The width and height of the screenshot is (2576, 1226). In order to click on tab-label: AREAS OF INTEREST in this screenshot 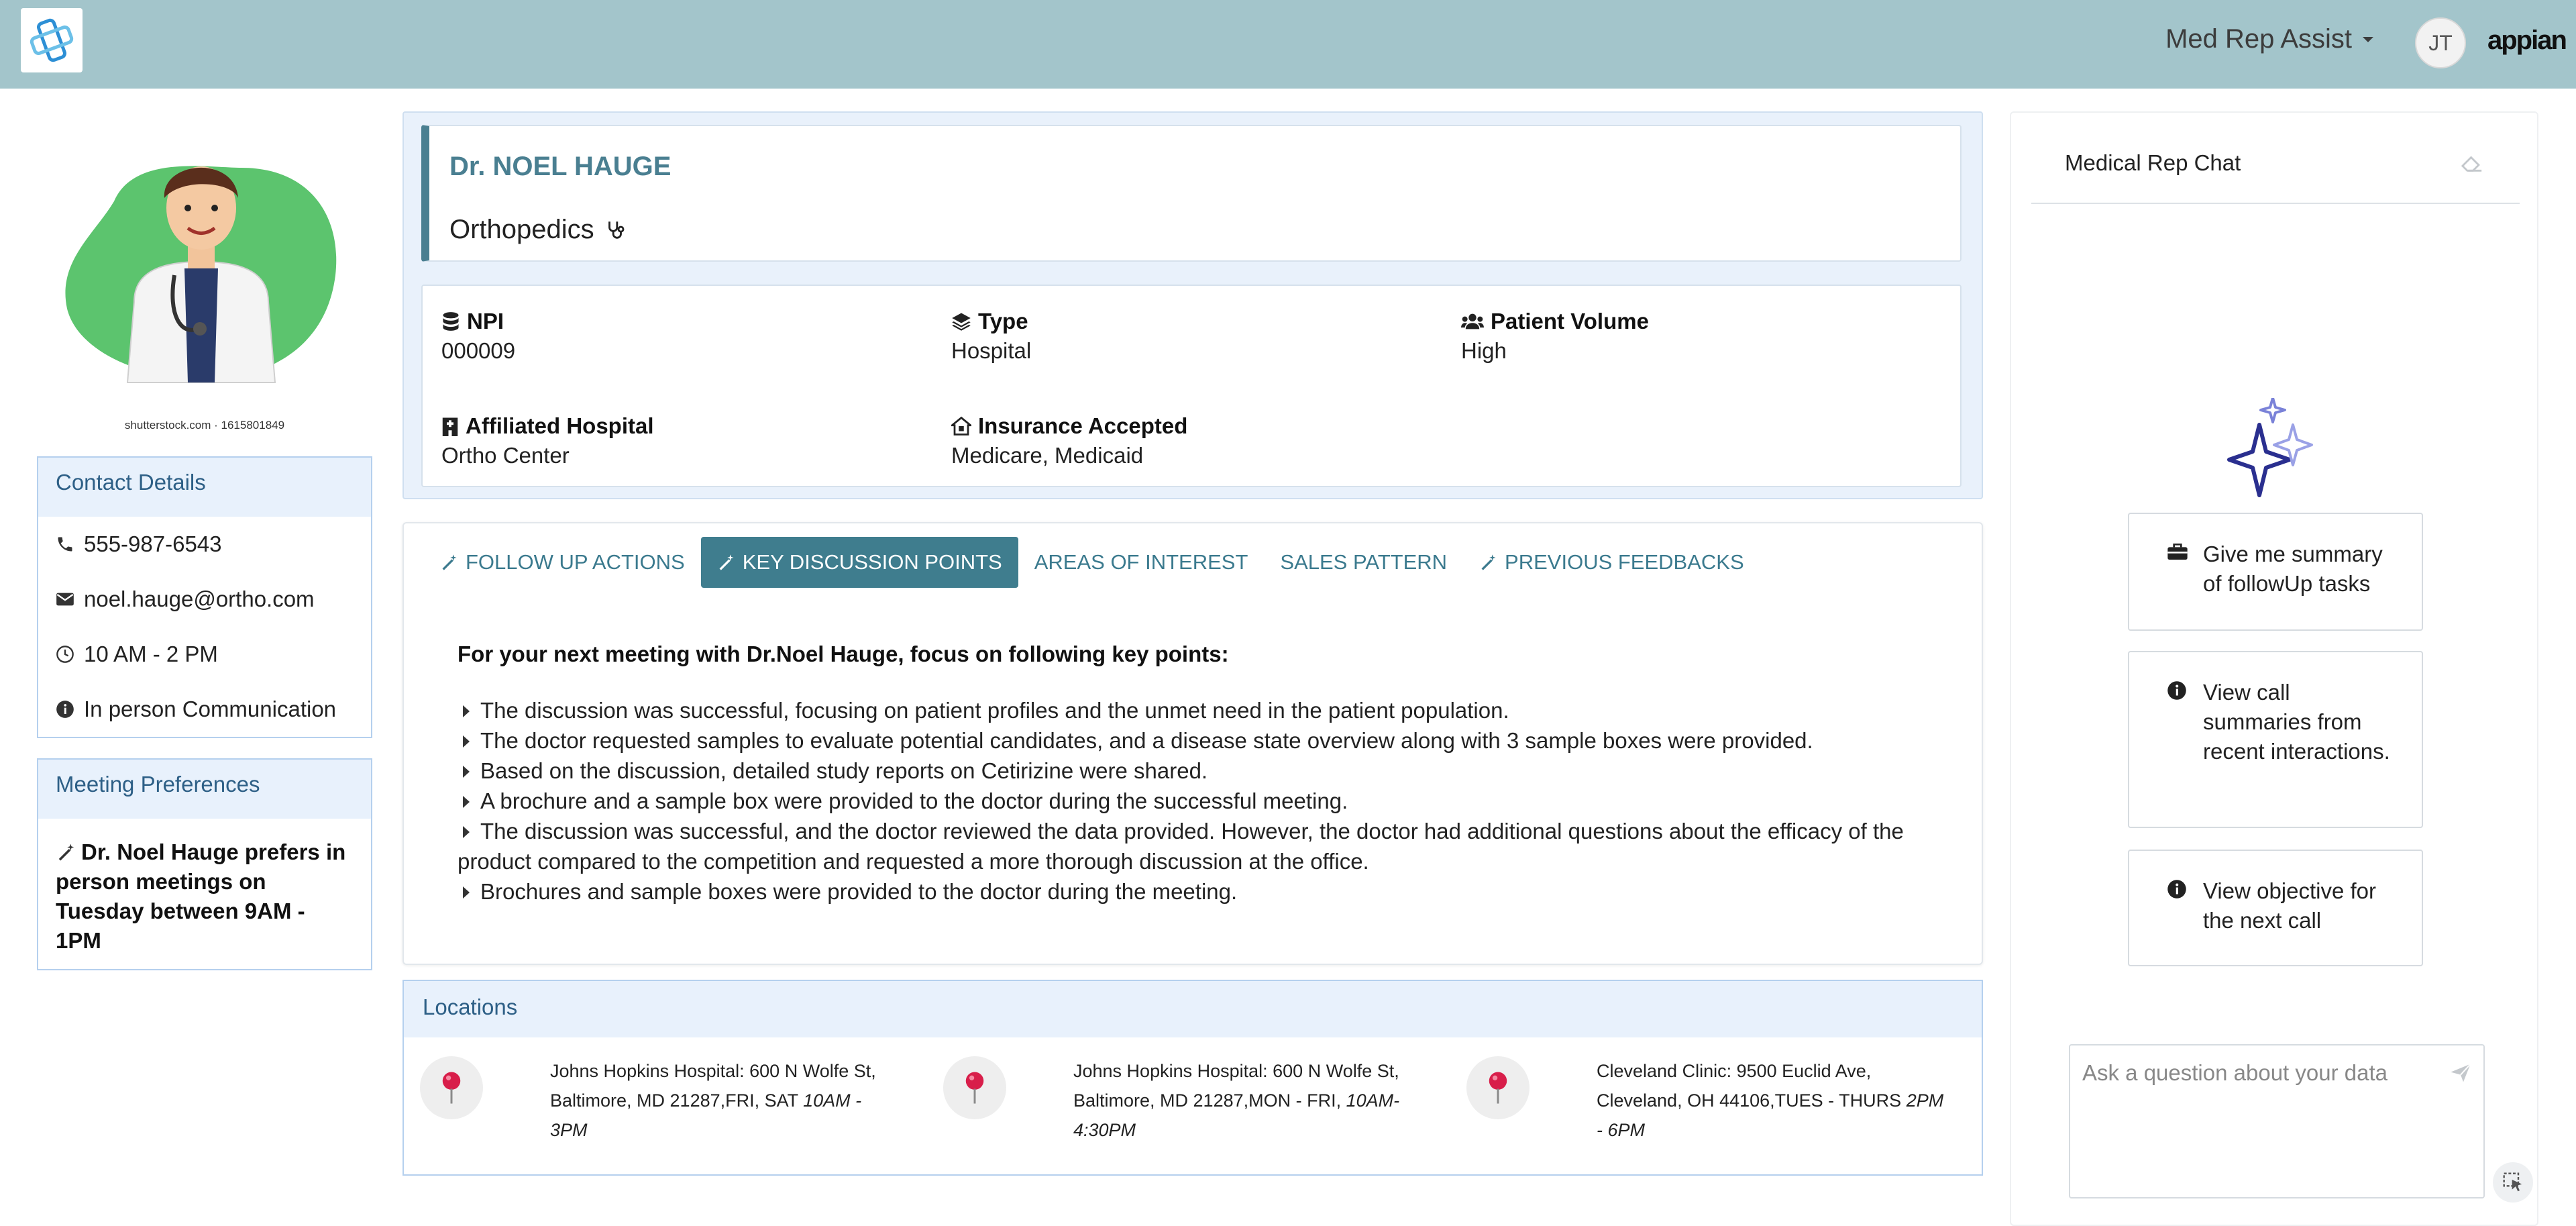, I will do `click(1141, 562)`.